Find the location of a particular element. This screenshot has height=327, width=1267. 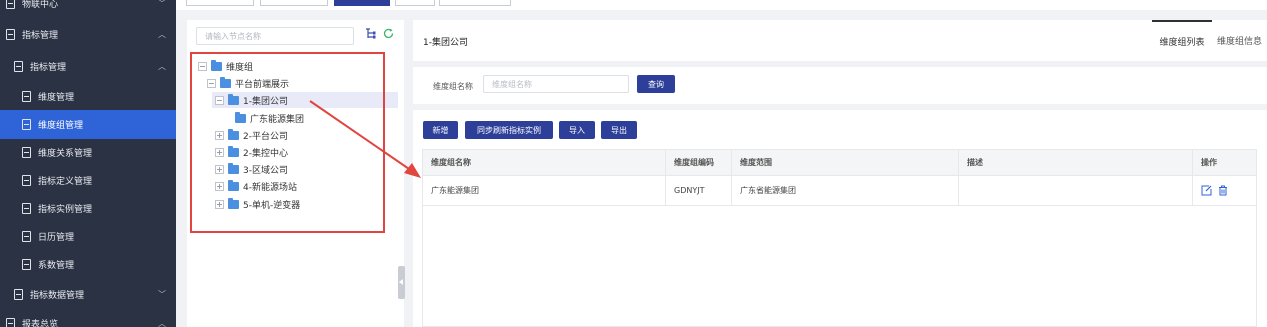

import-button: 导入 is located at coordinates (577, 130).